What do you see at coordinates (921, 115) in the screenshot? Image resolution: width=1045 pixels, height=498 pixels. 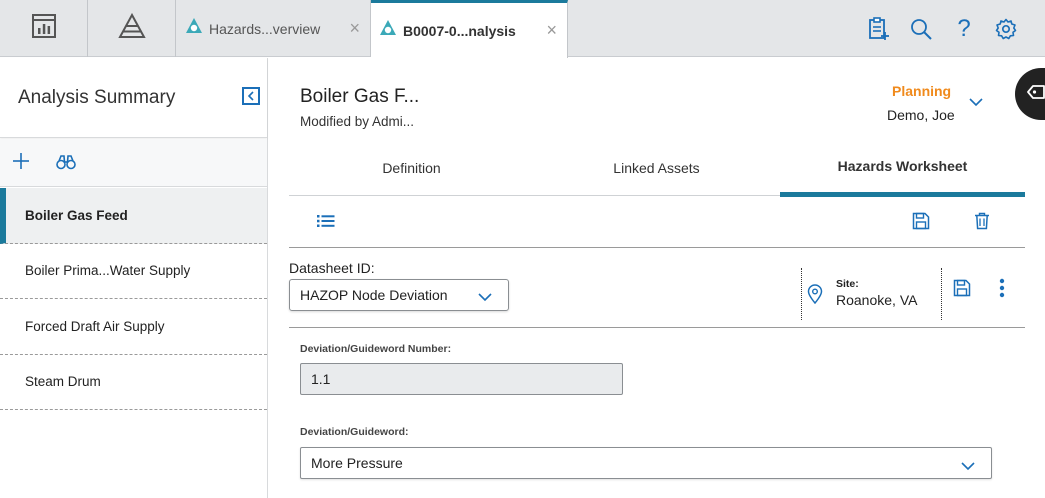 I see `state-user: Demo, Joe` at bounding box center [921, 115].